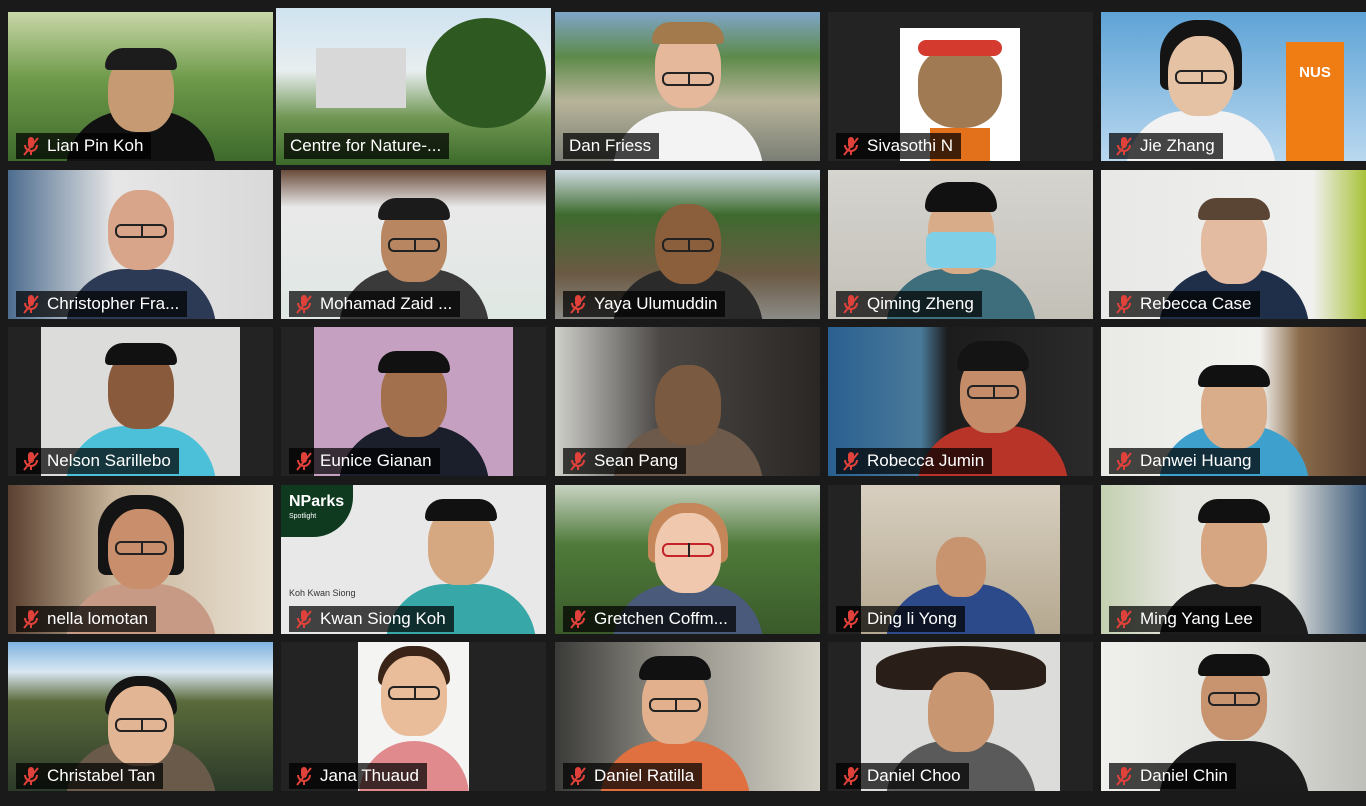 This screenshot has width=1366, height=806. Describe the element at coordinates (1233, 716) in the screenshot. I see `video-tile: Daniel Chin` at that location.